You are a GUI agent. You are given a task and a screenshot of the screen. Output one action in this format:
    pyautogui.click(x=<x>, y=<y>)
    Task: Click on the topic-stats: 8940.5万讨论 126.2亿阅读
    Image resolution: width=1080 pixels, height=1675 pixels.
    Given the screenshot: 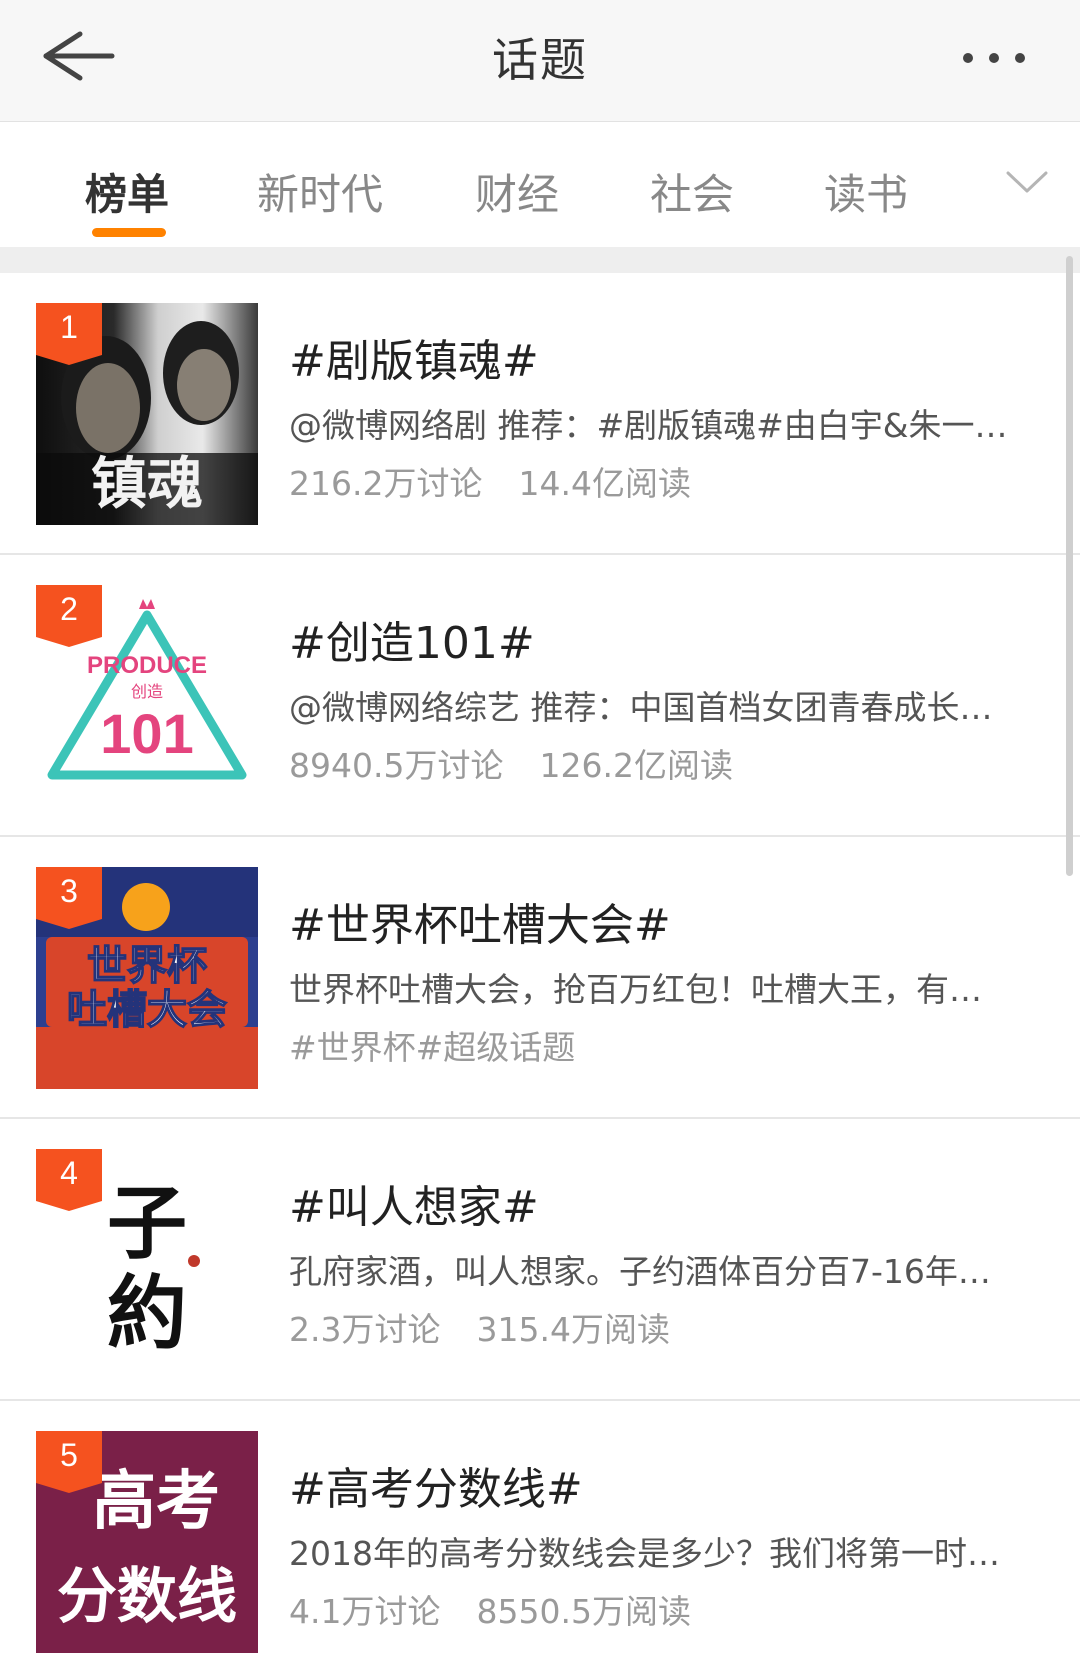 What is the action you would take?
    pyautogui.click(x=511, y=763)
    